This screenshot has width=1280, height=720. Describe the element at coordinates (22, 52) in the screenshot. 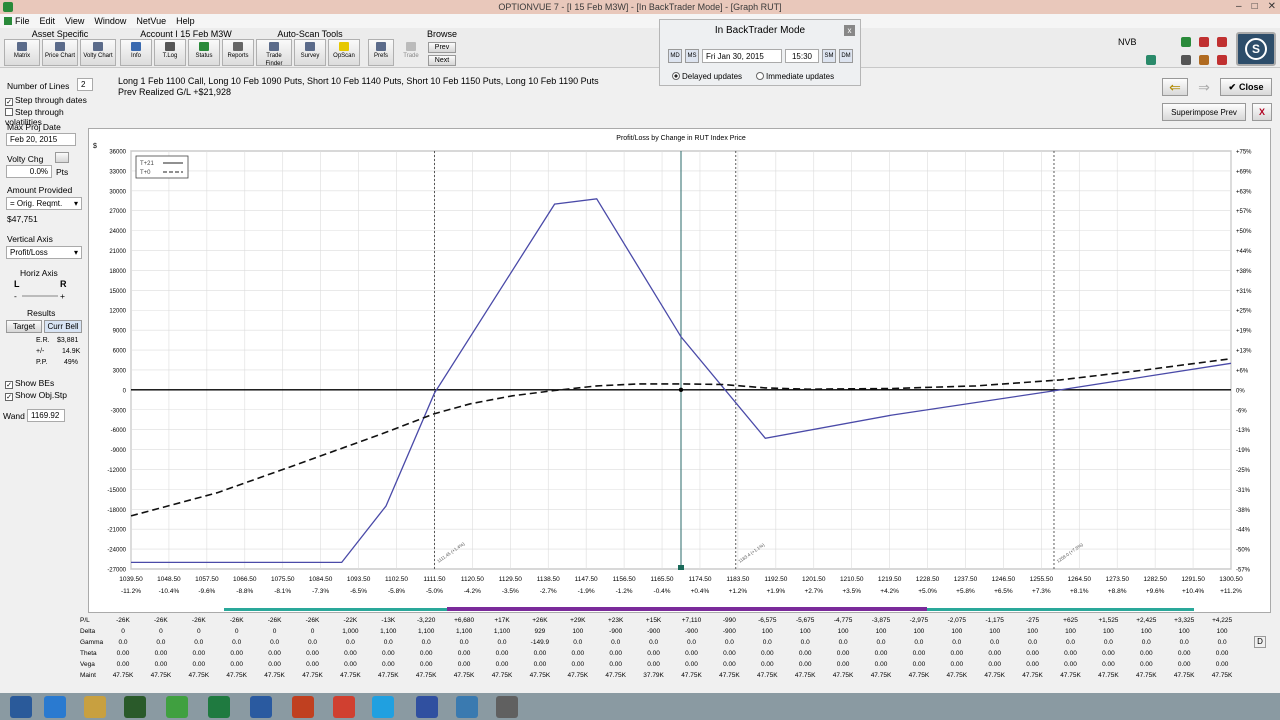

I see `matrix-button: Matrix` at that location.